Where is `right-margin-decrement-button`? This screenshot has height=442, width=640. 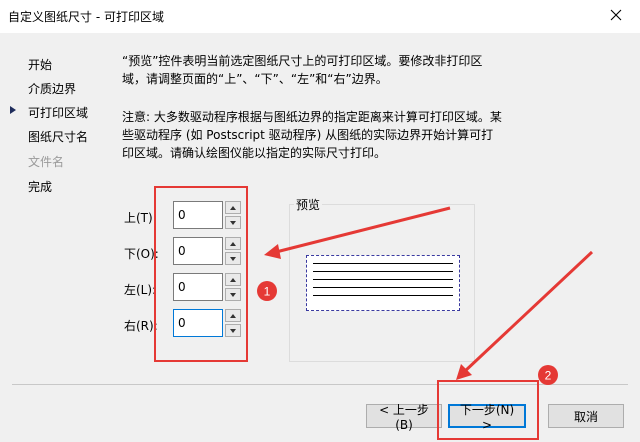 right-margin-decrement-button is located at coordinates (233, 330).